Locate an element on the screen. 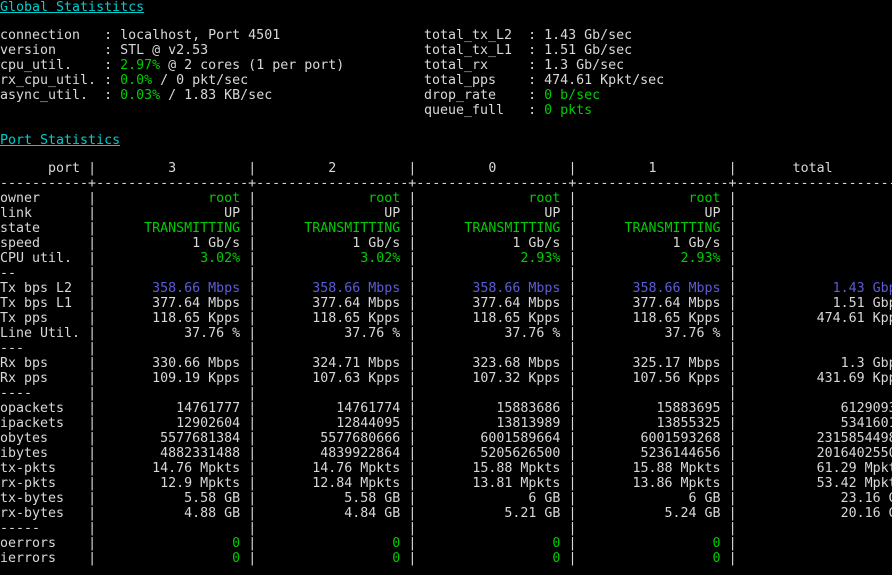 The height and width of the screenshot is (575, 892). cell-value: 5236144656 is located at coordinates (652, 453).